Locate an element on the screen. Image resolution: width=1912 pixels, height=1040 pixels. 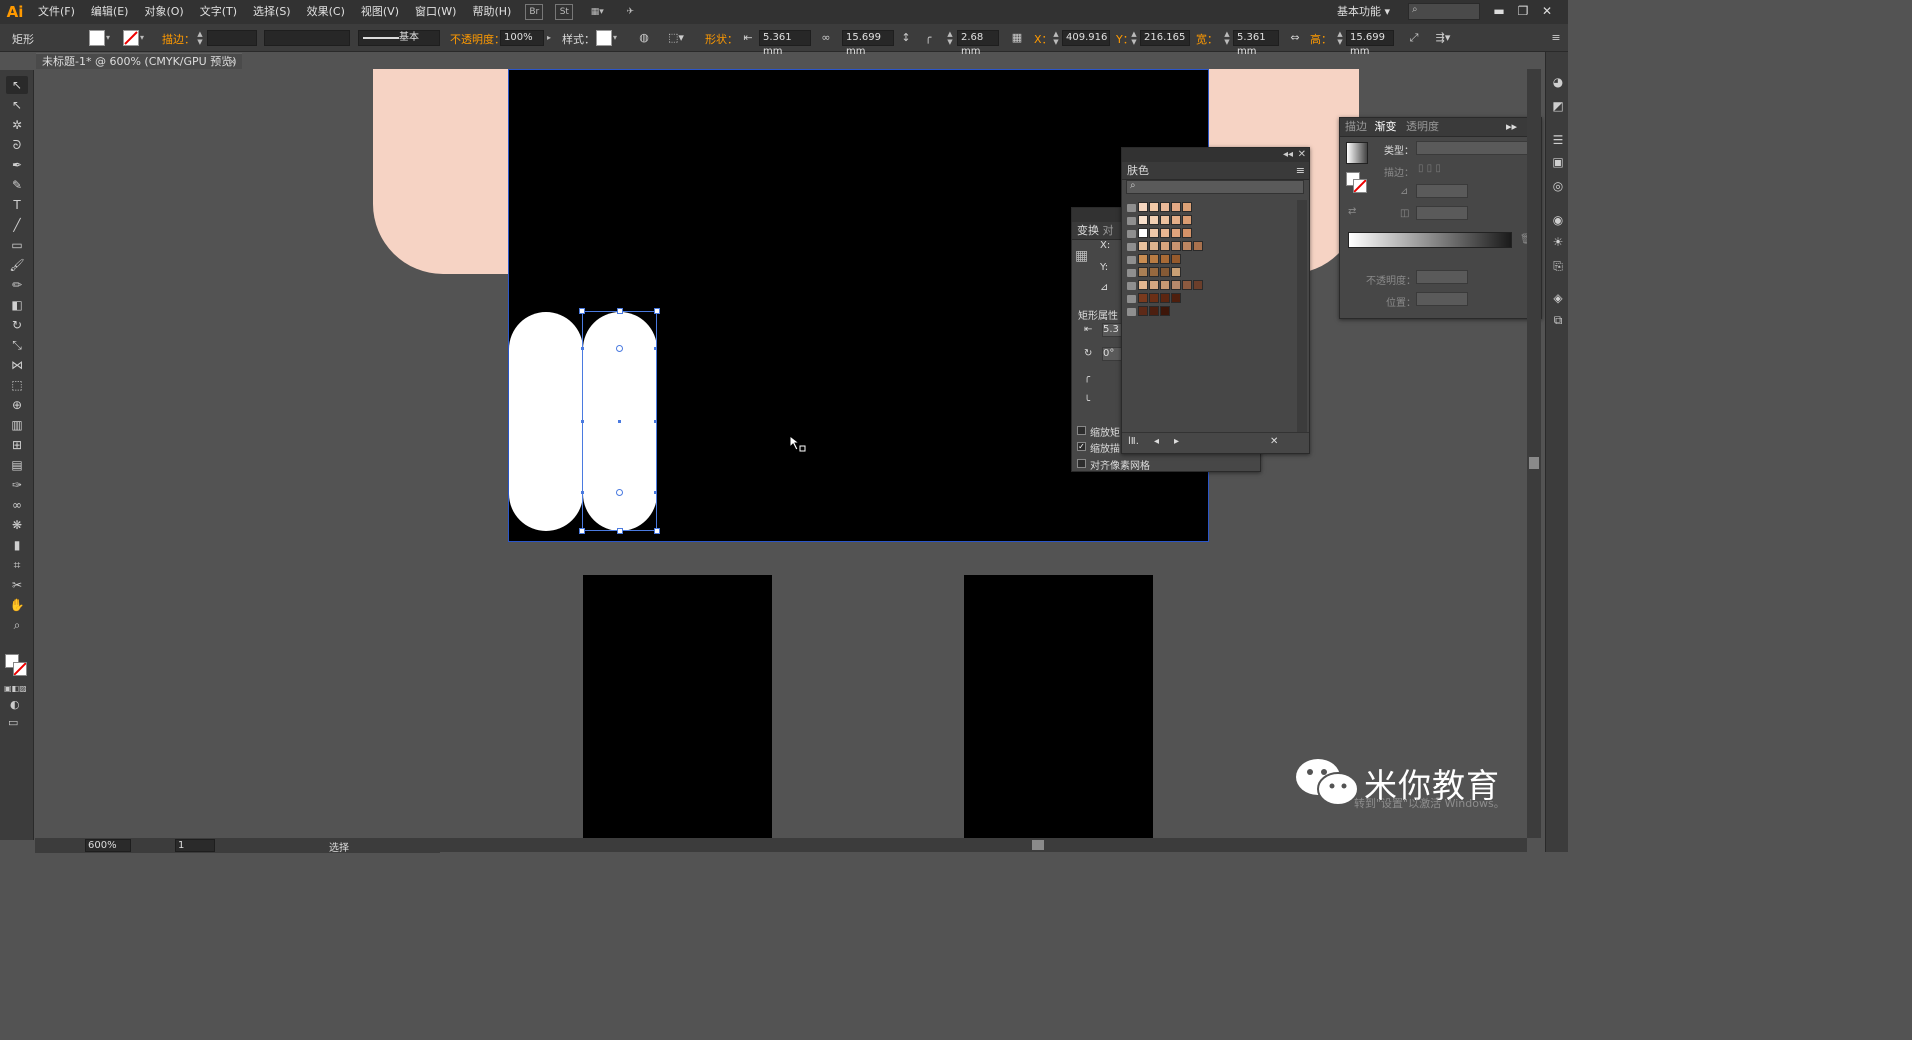
type-tool: T is located at coordinates (17, 205).